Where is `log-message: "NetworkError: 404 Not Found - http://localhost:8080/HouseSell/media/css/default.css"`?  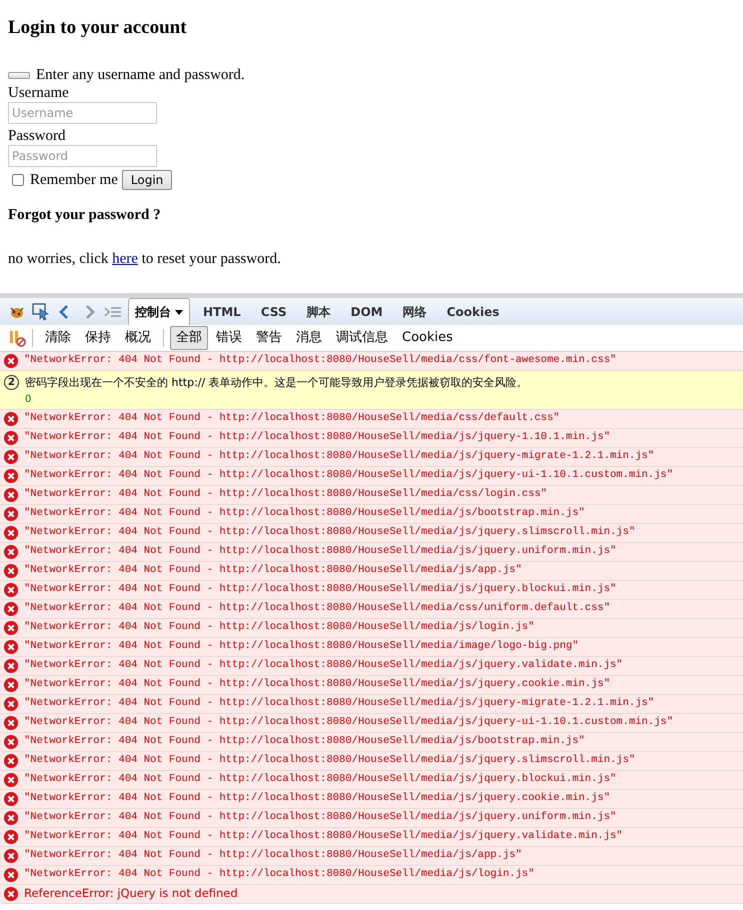
log-message: "NetworkError: 404 Not Found - http://localhost:8080/HouseSell/media/css/default.css" is located at coordinates (292, 418).